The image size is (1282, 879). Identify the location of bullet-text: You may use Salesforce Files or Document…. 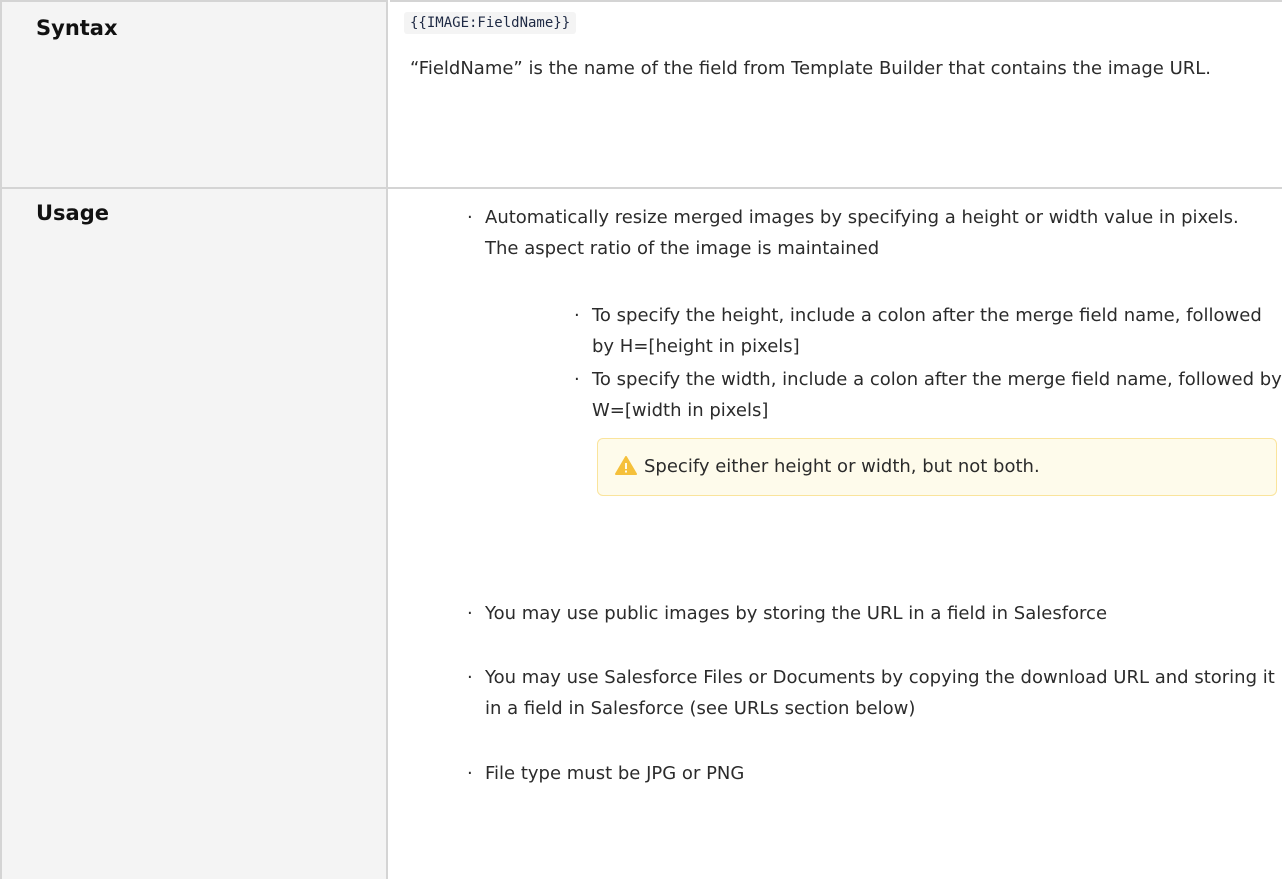
(880, 693).